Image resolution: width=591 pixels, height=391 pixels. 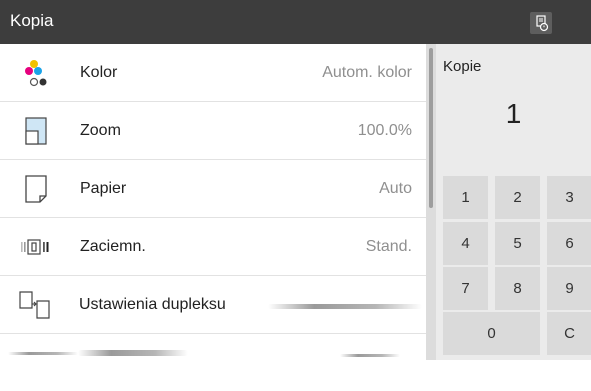 What do you see at coordinates (213, 362) in the screenshot?
I see `setting-row-partial` at bounding box center [213, 362].